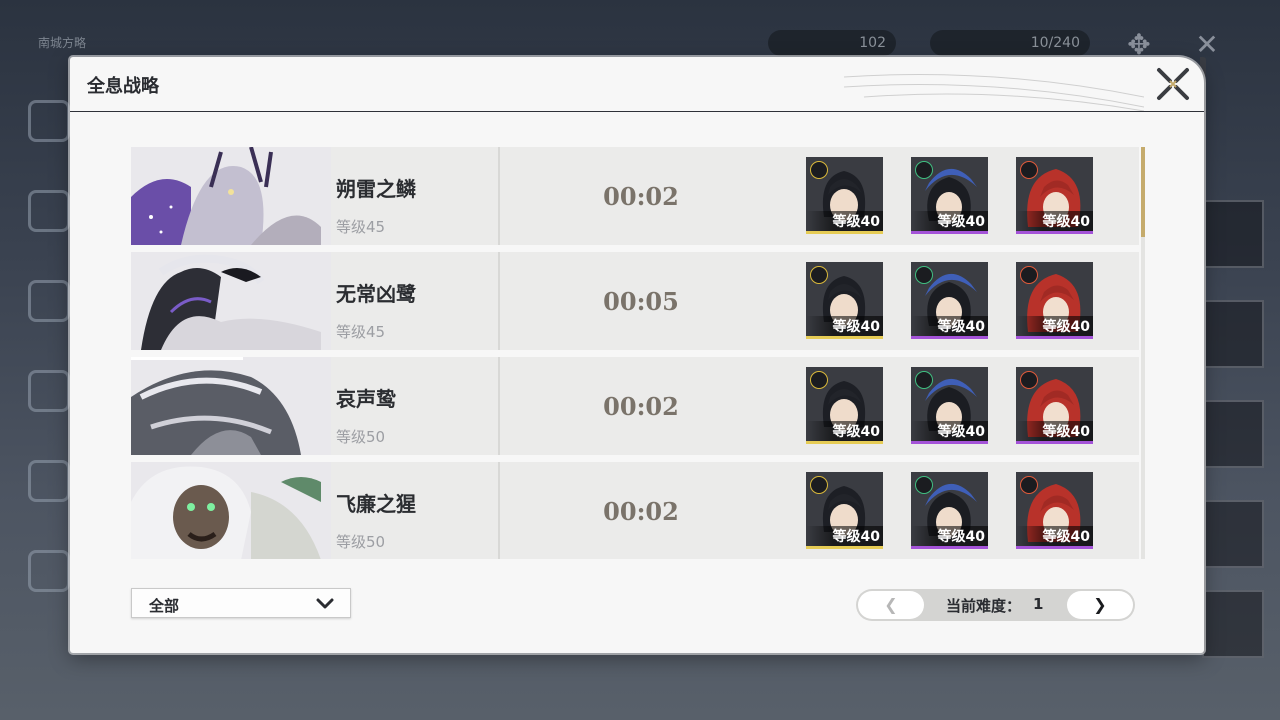 The image size is (1280, 720). I want to click on panel-header: 全息战略, so click(637, 84).